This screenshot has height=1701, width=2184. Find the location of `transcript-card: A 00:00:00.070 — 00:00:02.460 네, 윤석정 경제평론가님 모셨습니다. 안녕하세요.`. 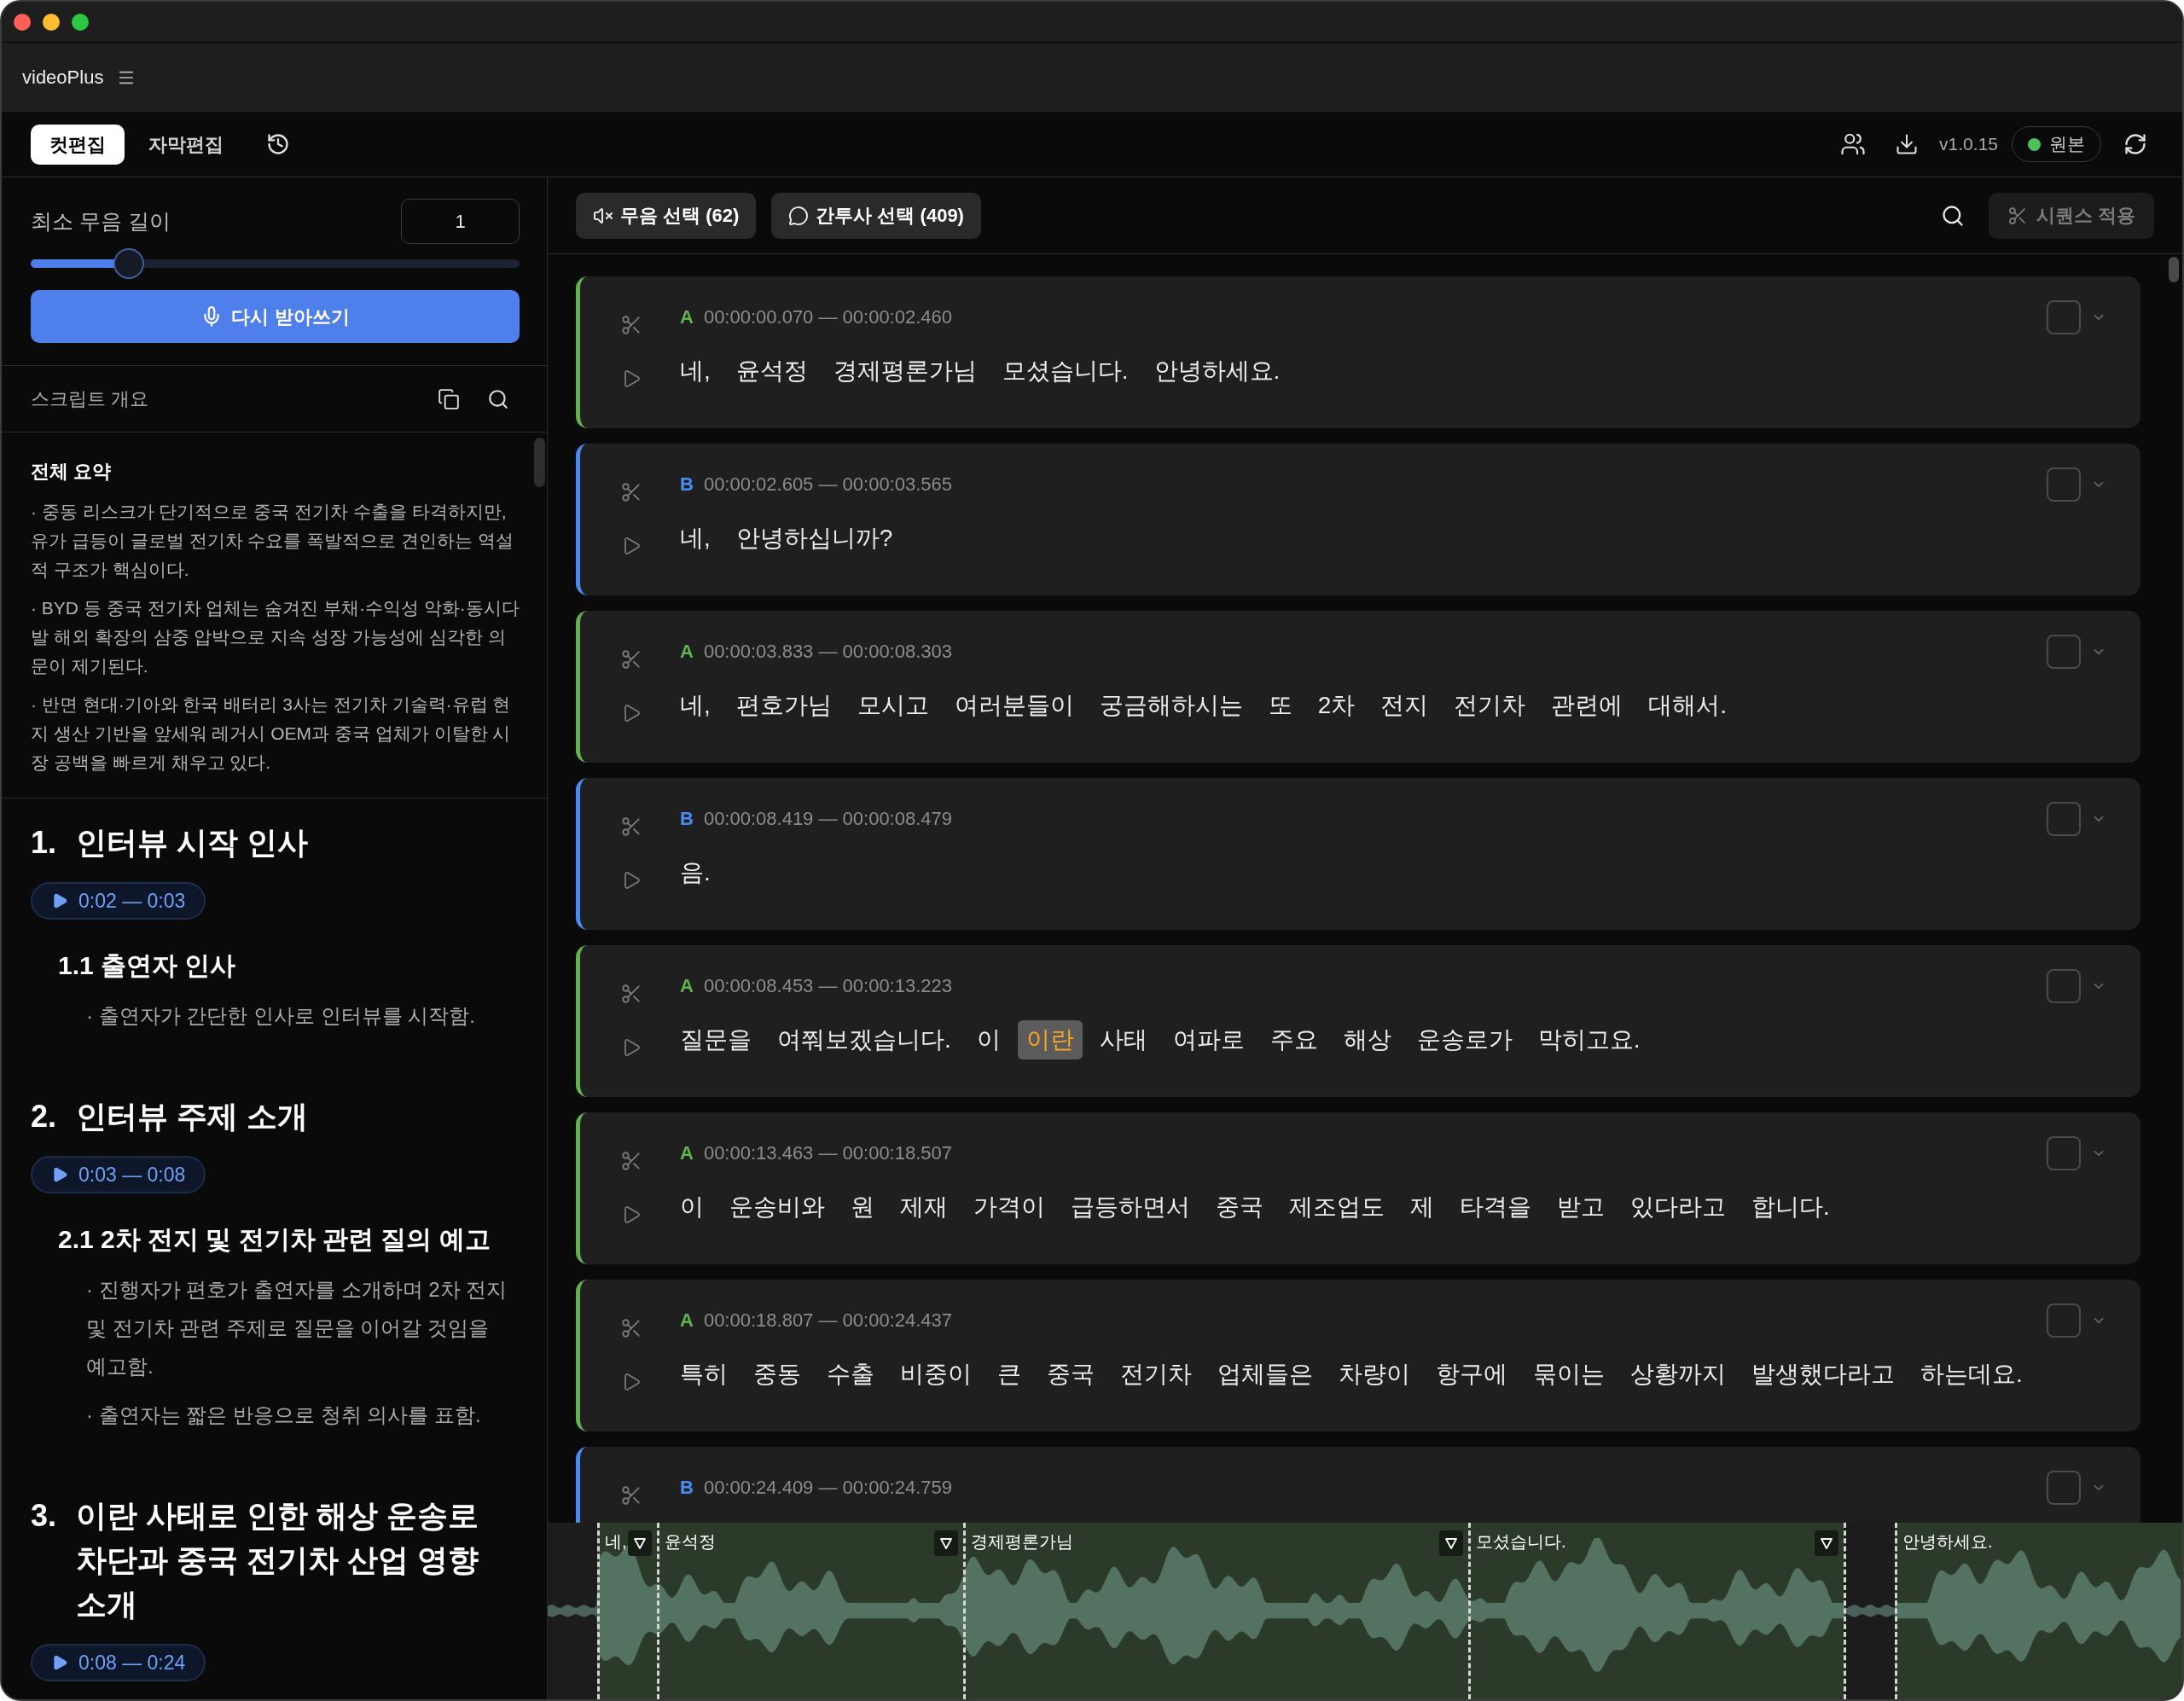

transcript-card: A 00:00:00.070 — 00:00:02.460 네, 윤석정 경제평론가님 모셨습니다. 안녕하세요. is located at coordinates (1358, 352).